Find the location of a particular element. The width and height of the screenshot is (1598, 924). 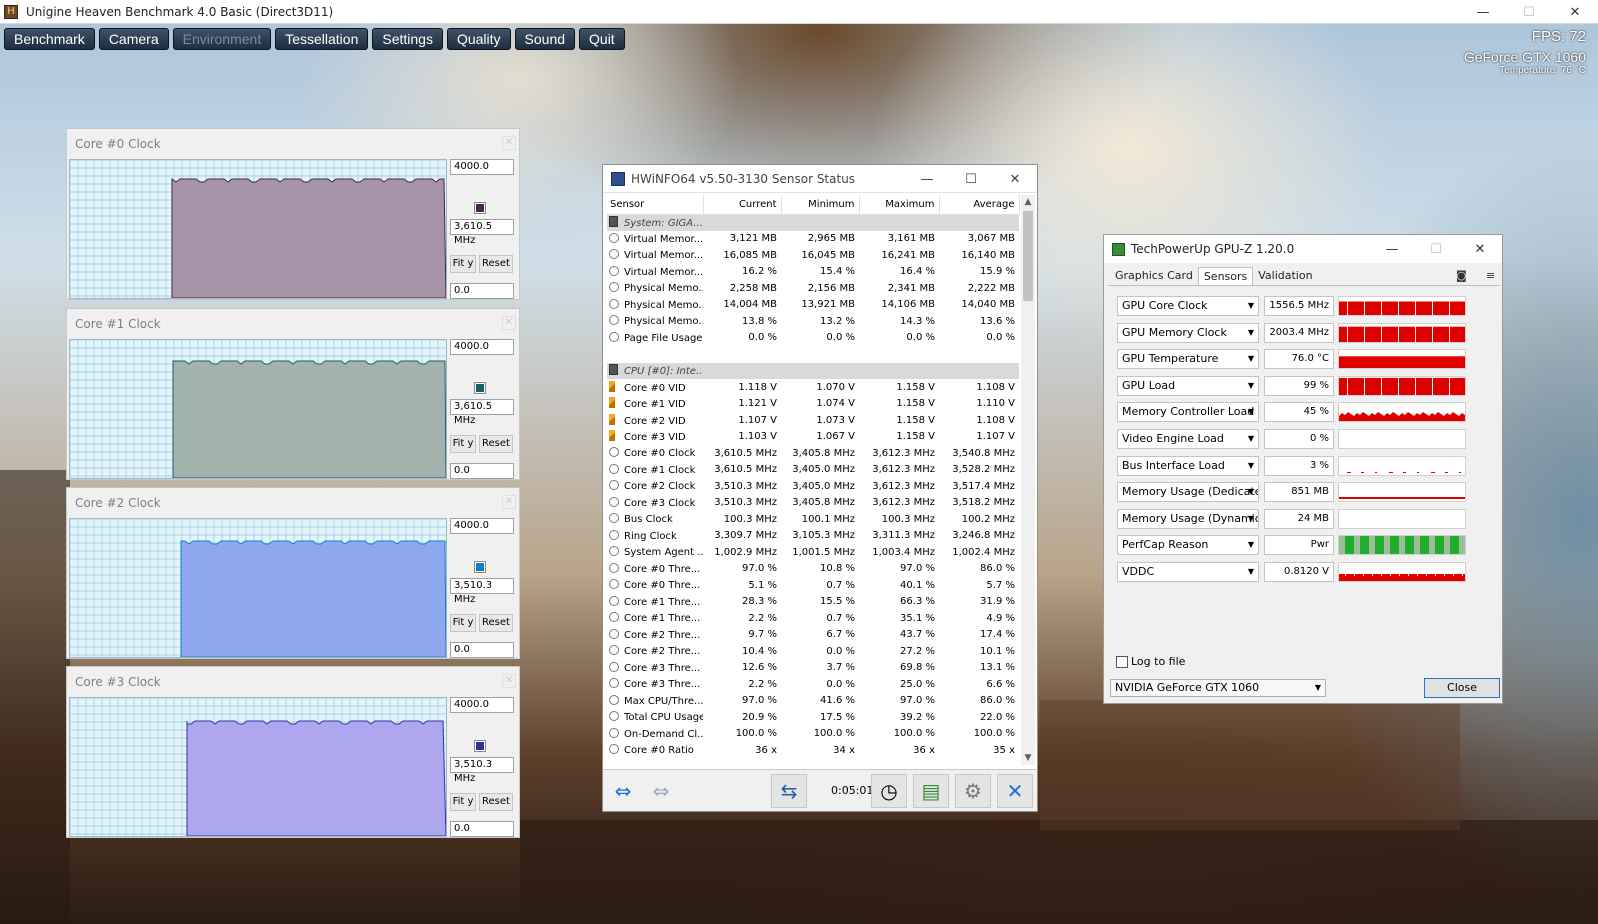

maximize-button: ☐ is located at coordinates (1529, 12).